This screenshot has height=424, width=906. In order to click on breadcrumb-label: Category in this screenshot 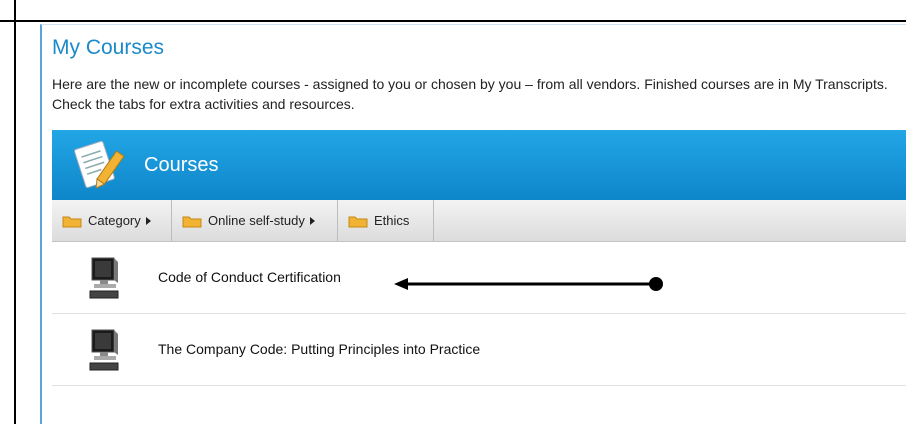, I will do `click(114, 220)`.